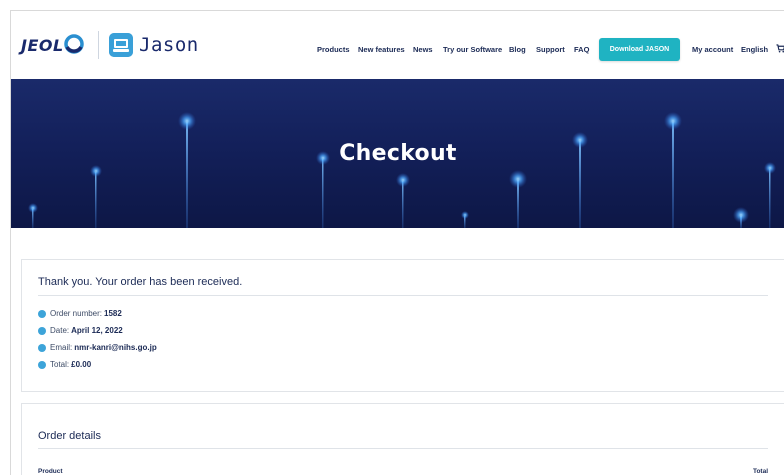 The image size is (784, 475). What do you see at coordinates (42, 45) in the screenshot?
I see `jeol-logo: JEOL` at bounding box center [42, 45].